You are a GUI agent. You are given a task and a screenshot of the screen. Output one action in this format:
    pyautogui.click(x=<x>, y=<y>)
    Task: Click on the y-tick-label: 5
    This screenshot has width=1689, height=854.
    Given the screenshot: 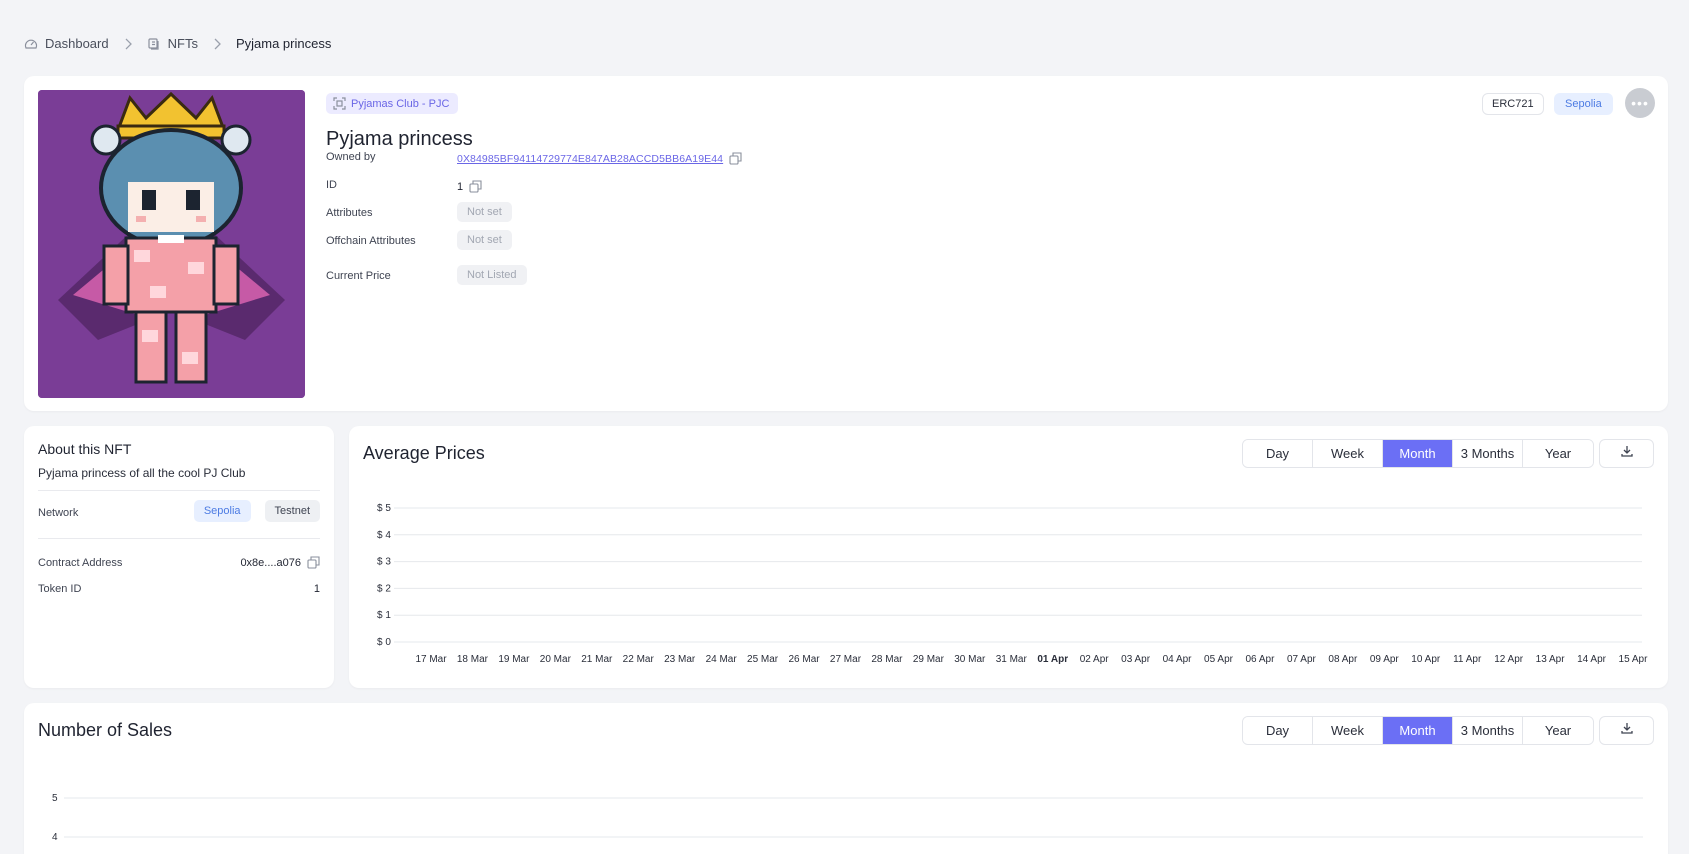 What is the action you would take?
    pyautogui.click(x=55, y=798)
    